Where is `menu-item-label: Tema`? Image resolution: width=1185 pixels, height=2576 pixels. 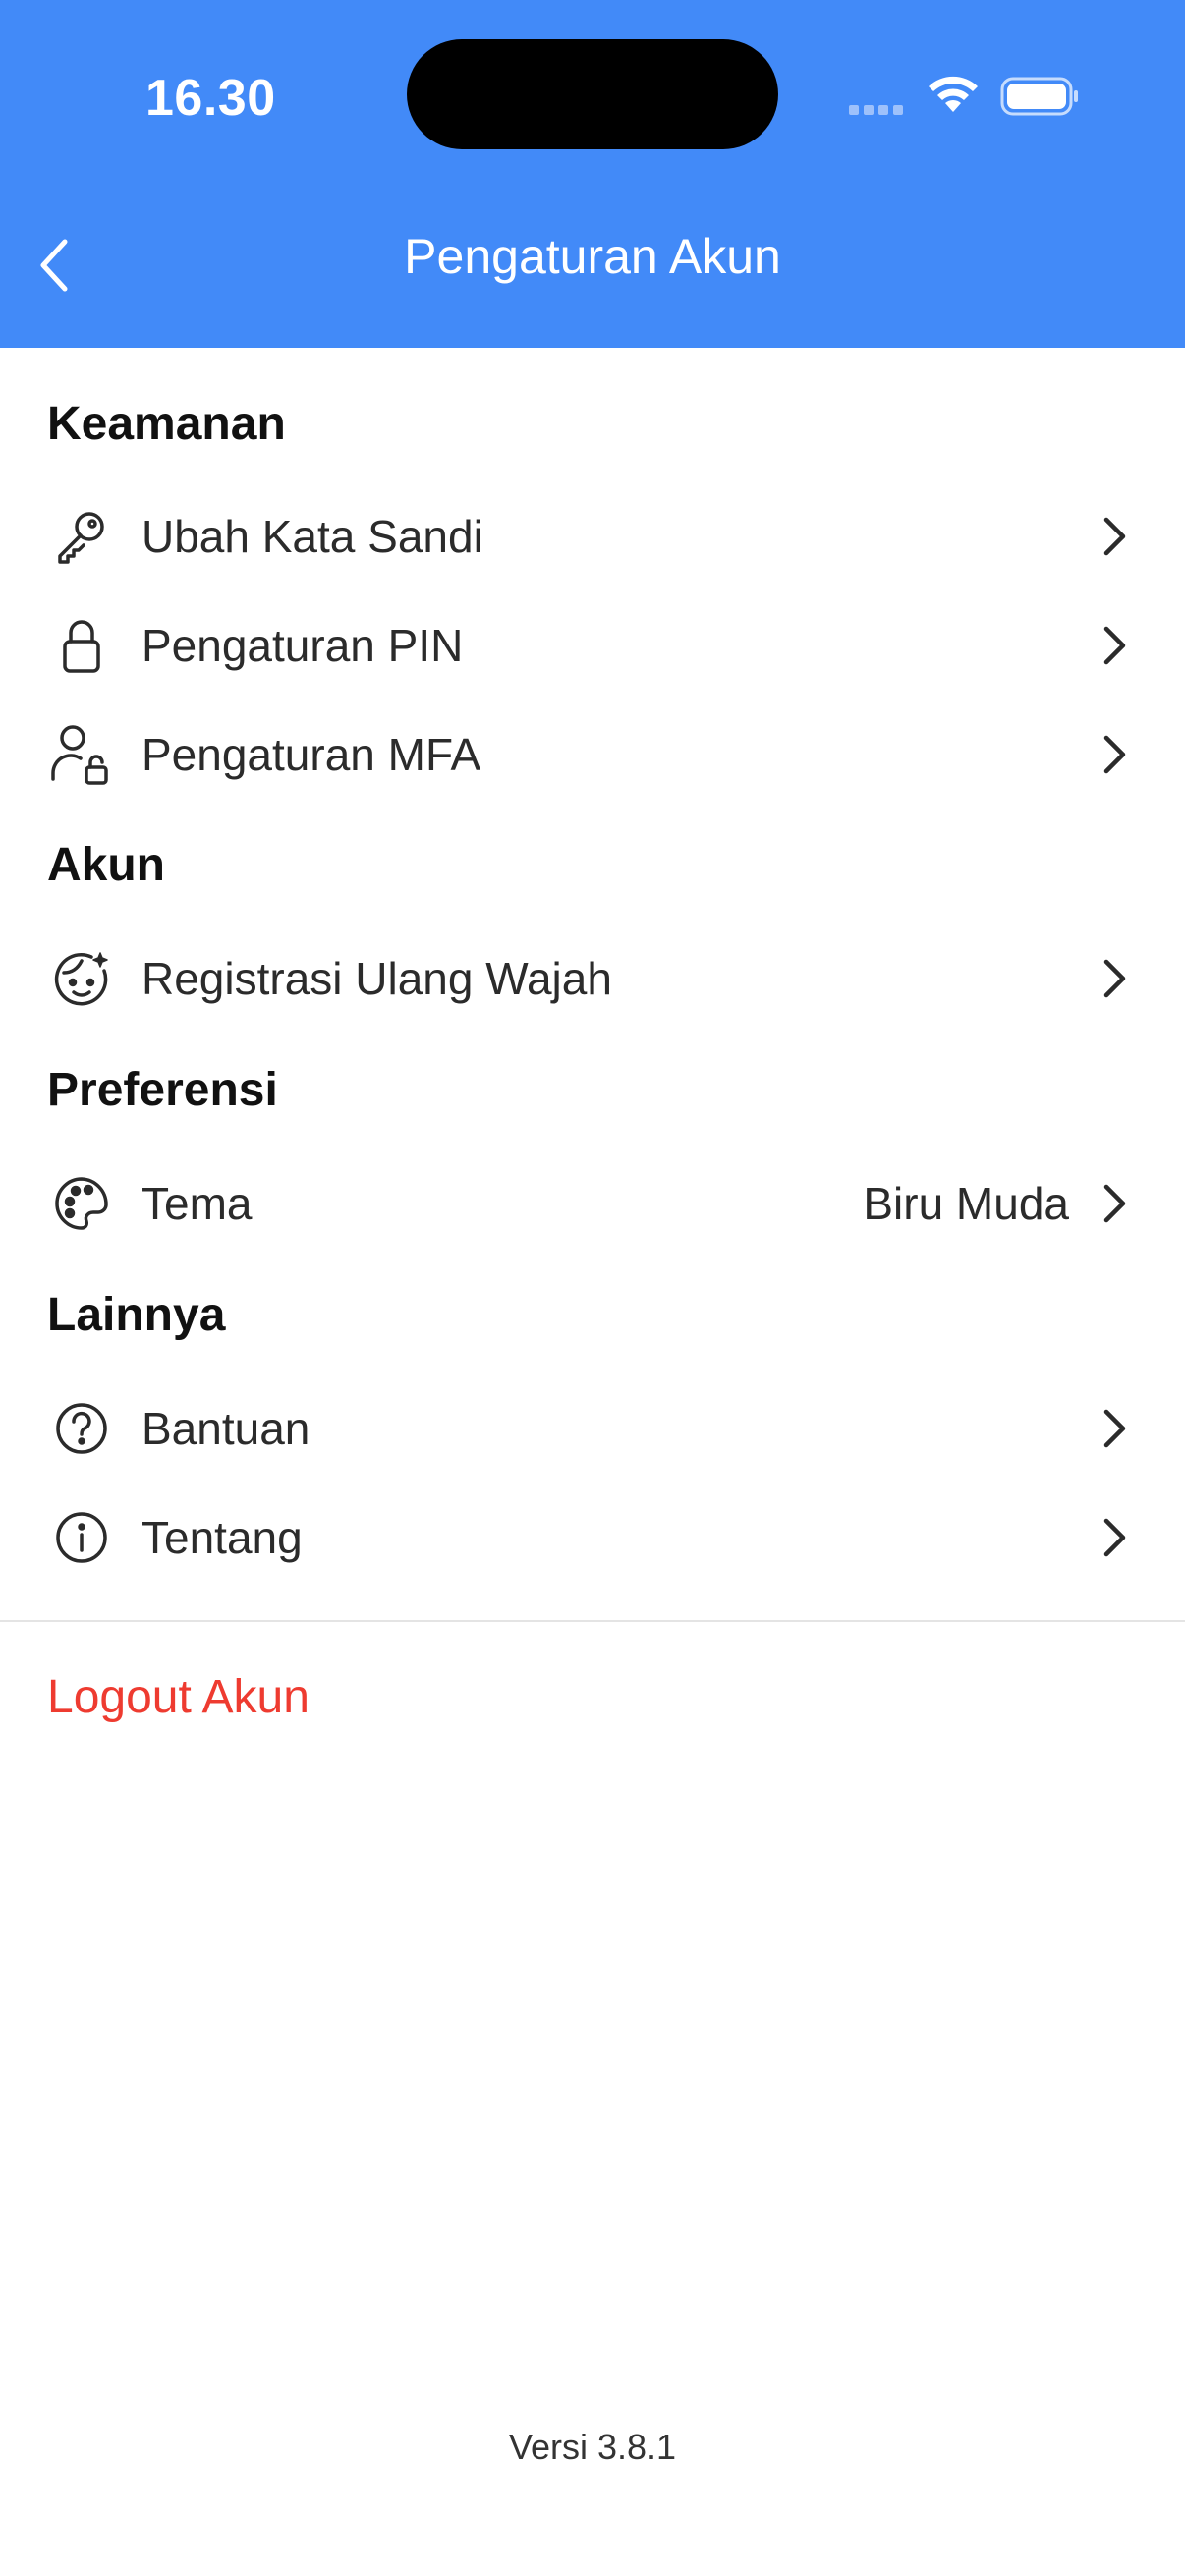 menu-item-label: Tema is located at coordinates (197, 1203).